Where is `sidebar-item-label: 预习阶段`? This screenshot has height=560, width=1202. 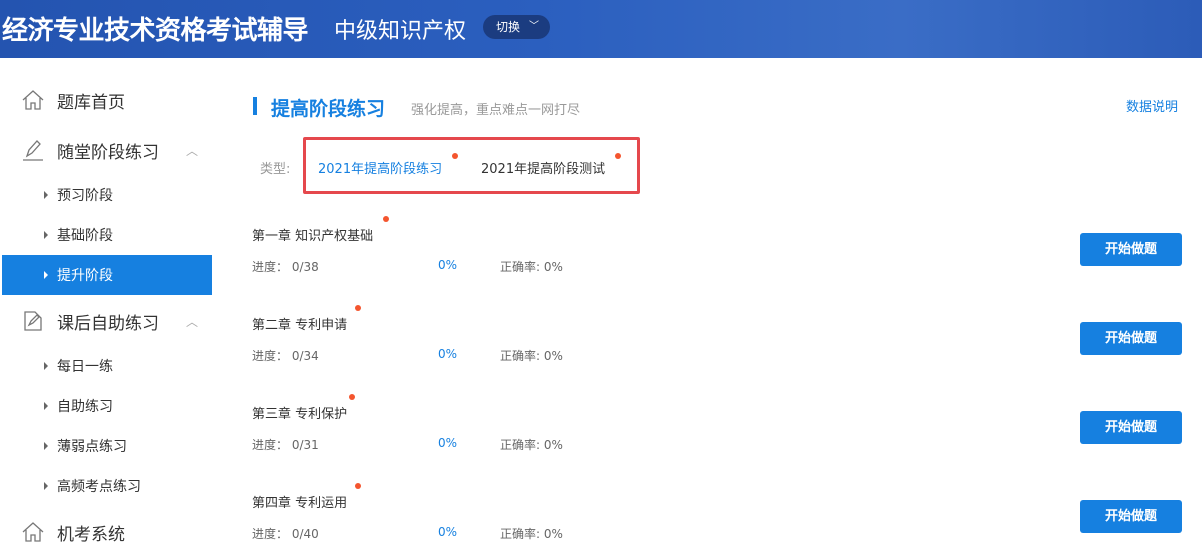
sidebar-item-label: 预习阶段 is located at coordinates (85, 196).